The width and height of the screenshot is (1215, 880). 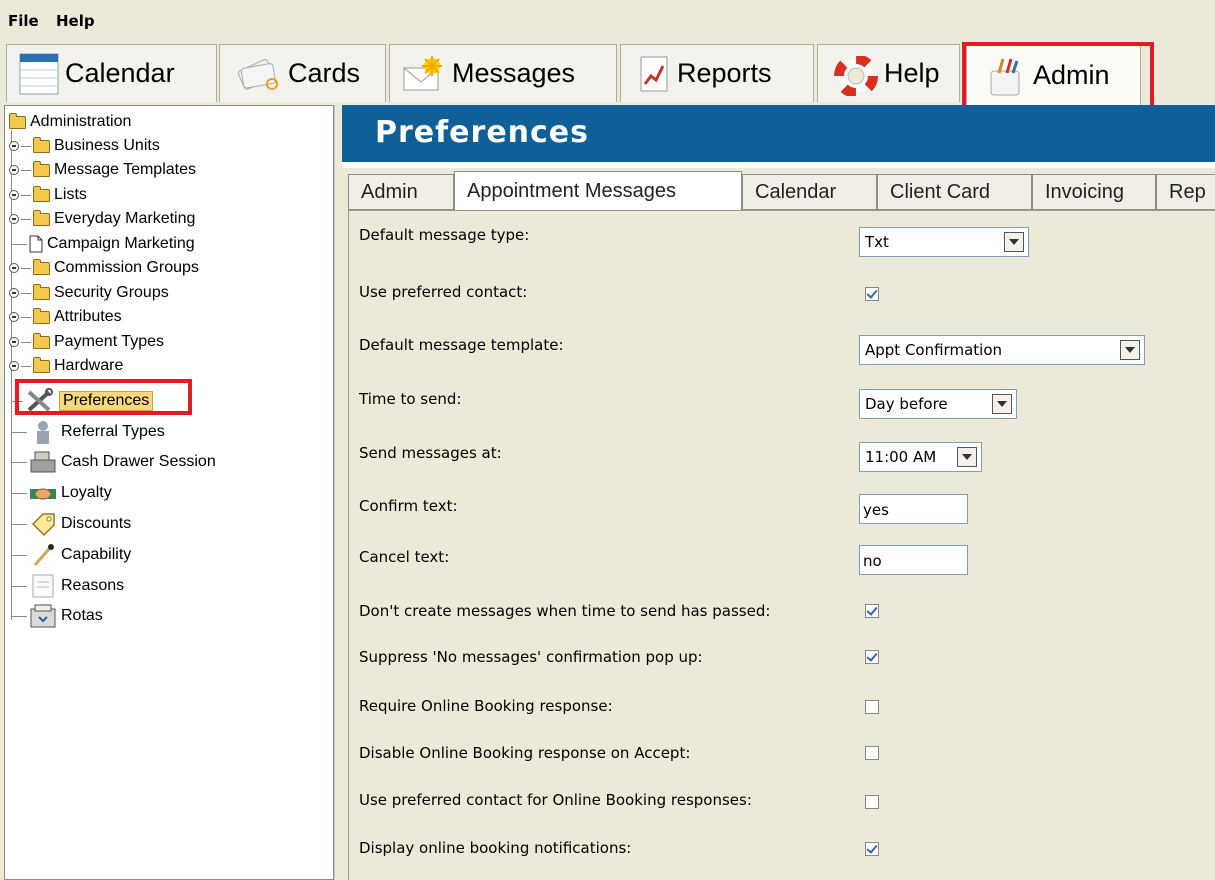 I want to click on tree-item-commission-groups: Commission Groups, so click(x=104, y=268).